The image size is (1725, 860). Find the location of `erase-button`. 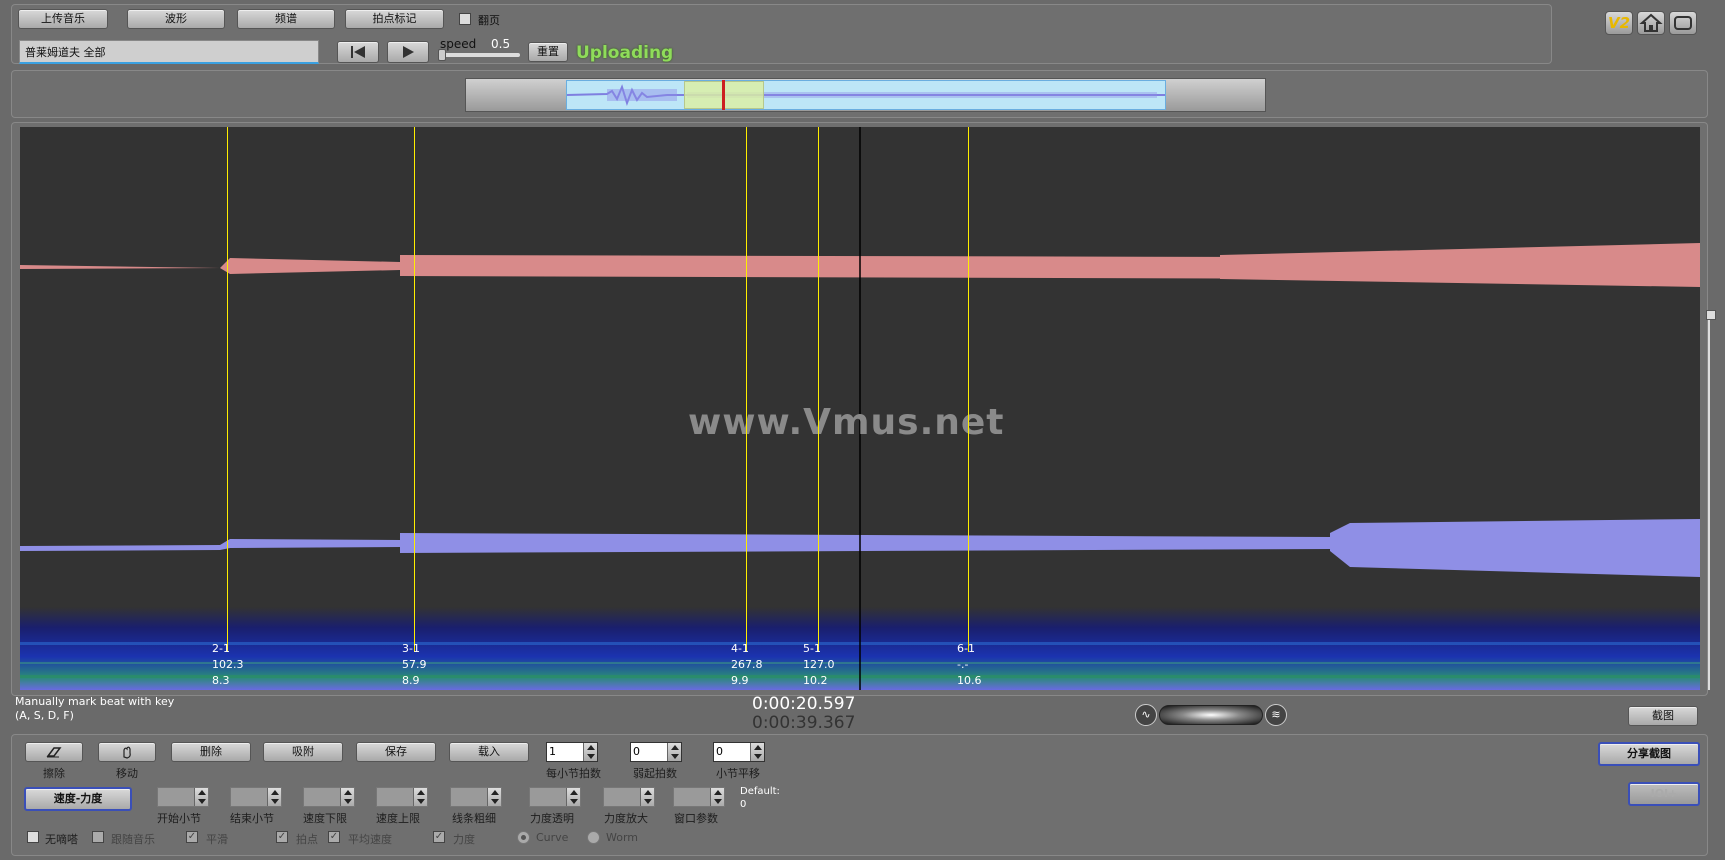

erase-button is located at coordinates (54, 752).